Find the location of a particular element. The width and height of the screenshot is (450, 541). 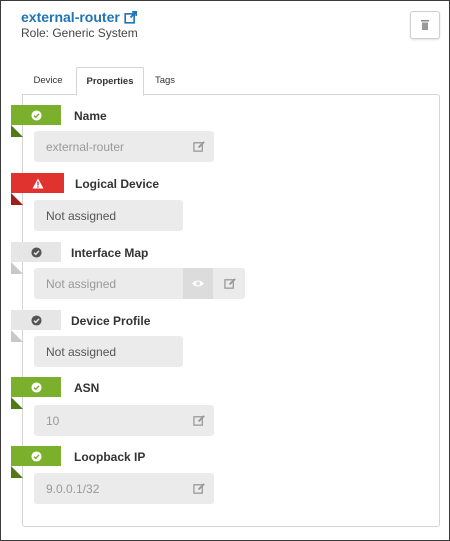

asn-status-flag is located at coordinates (36, 387).